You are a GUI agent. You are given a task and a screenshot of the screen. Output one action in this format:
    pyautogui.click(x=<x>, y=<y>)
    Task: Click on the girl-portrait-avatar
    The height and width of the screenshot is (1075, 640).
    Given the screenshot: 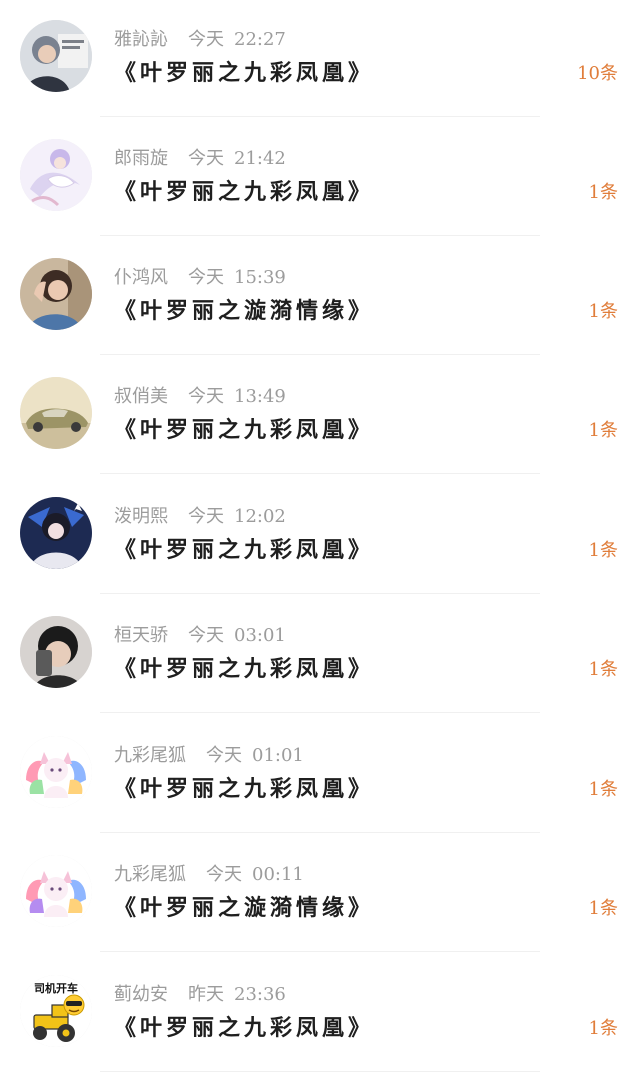 What is the action you would take?
    pyautogui.click(x=56, y=294)
    